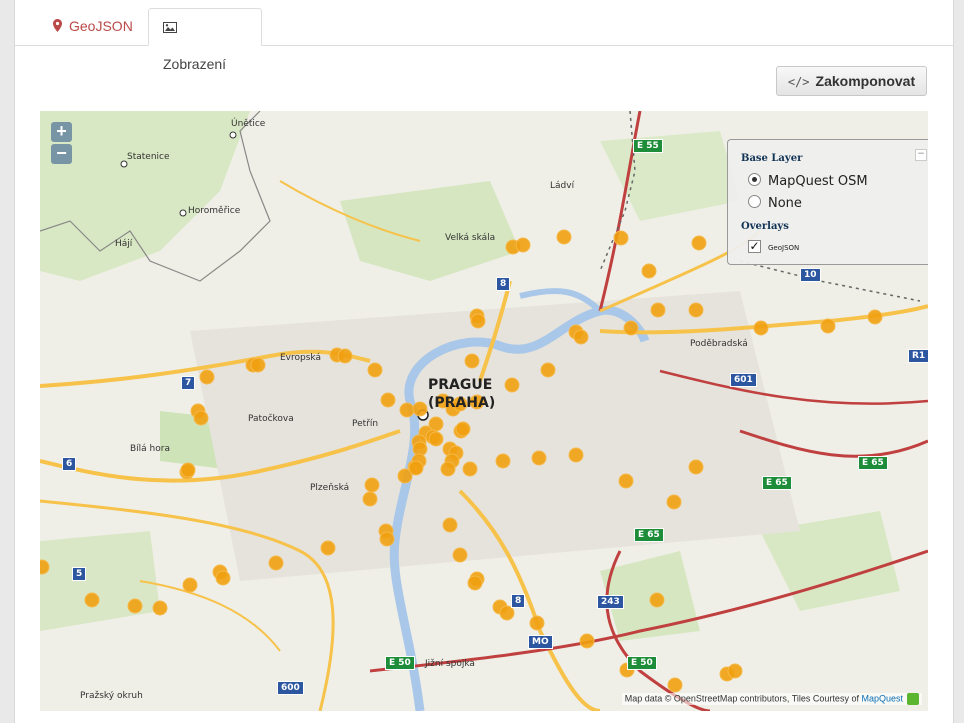 This screenshot has height=723, width=964. Describe the element at coordinates (69, 464) in the screenshot. I see `road-shield: 6` at that location.